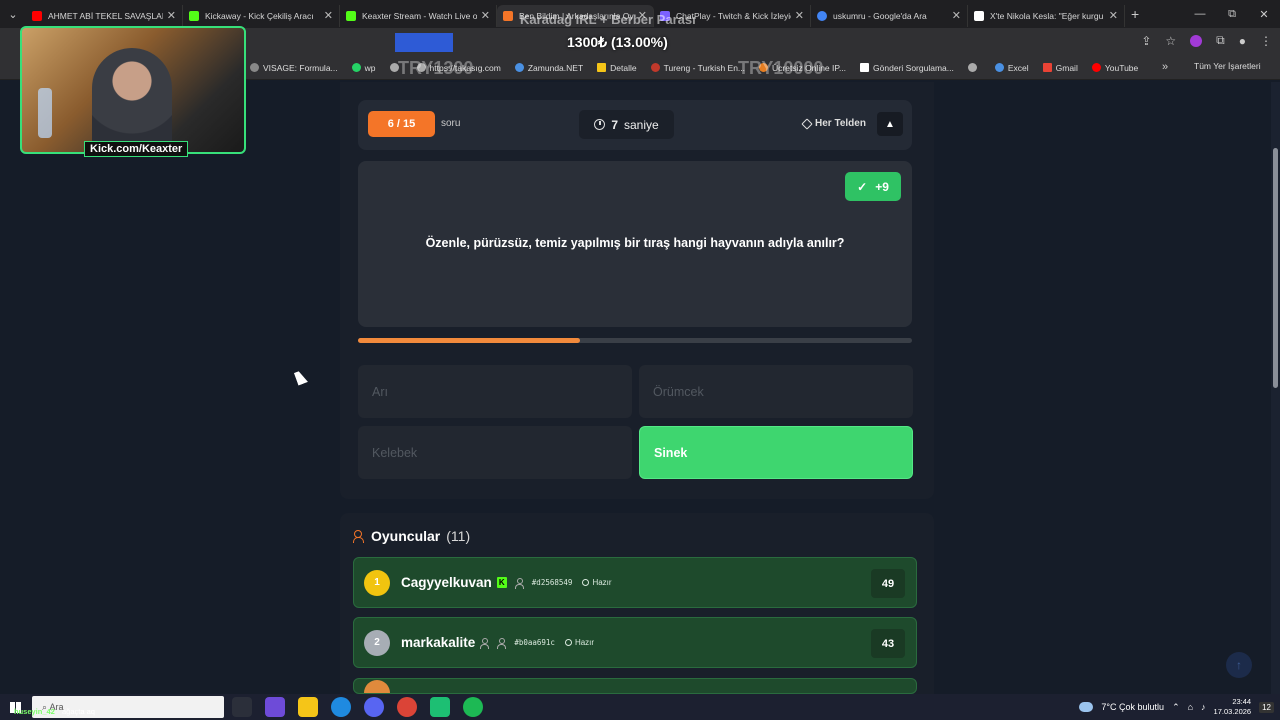 Image resolution: width=1280 pixels, height=720 pixels. Describe the element at coordinates (508, 15) in the screenshot. I see `benbildim-favicon-icon` at that location.